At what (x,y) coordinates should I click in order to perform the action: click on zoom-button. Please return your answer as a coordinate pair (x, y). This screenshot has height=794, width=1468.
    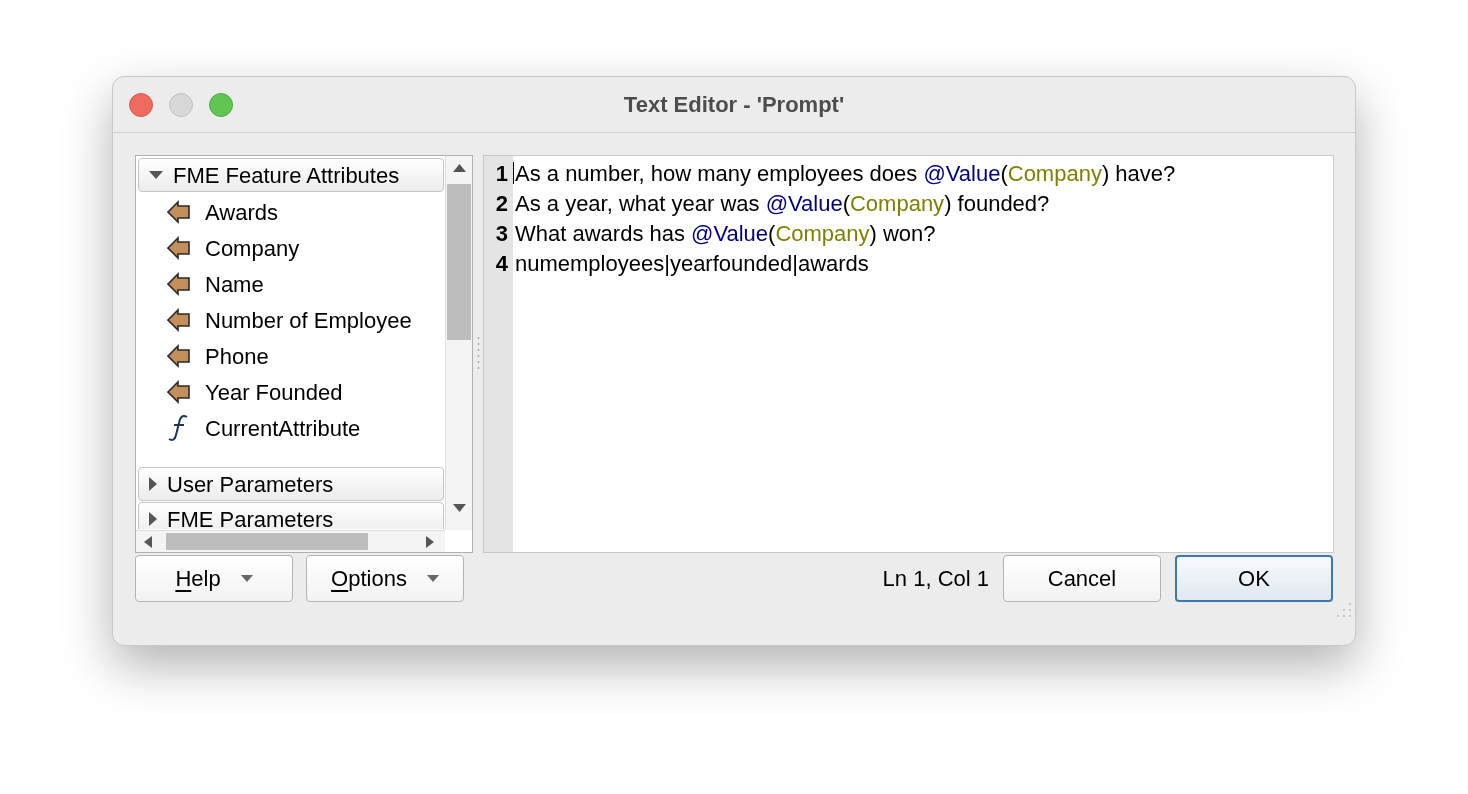
    Looking at the image, I should click on (221, 105).